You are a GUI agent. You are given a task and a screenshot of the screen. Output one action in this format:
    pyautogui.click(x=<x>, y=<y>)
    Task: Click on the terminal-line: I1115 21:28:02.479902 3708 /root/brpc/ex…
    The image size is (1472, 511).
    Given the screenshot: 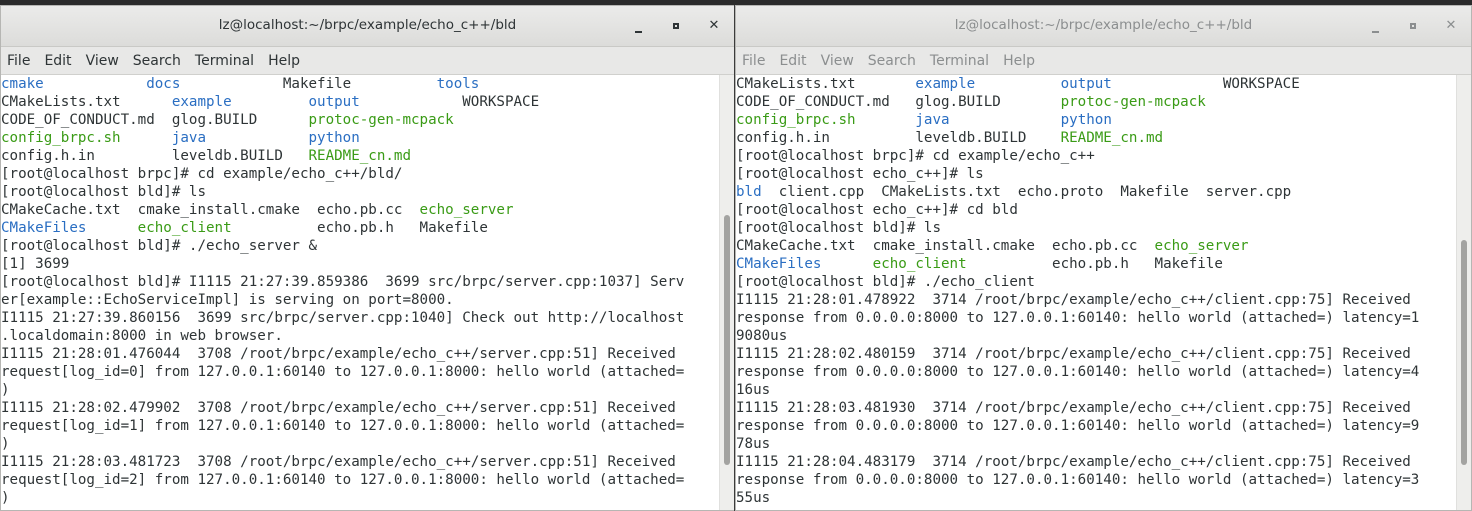 What is the action you would take?
    pyautogui.click(x=360, y=408)
    